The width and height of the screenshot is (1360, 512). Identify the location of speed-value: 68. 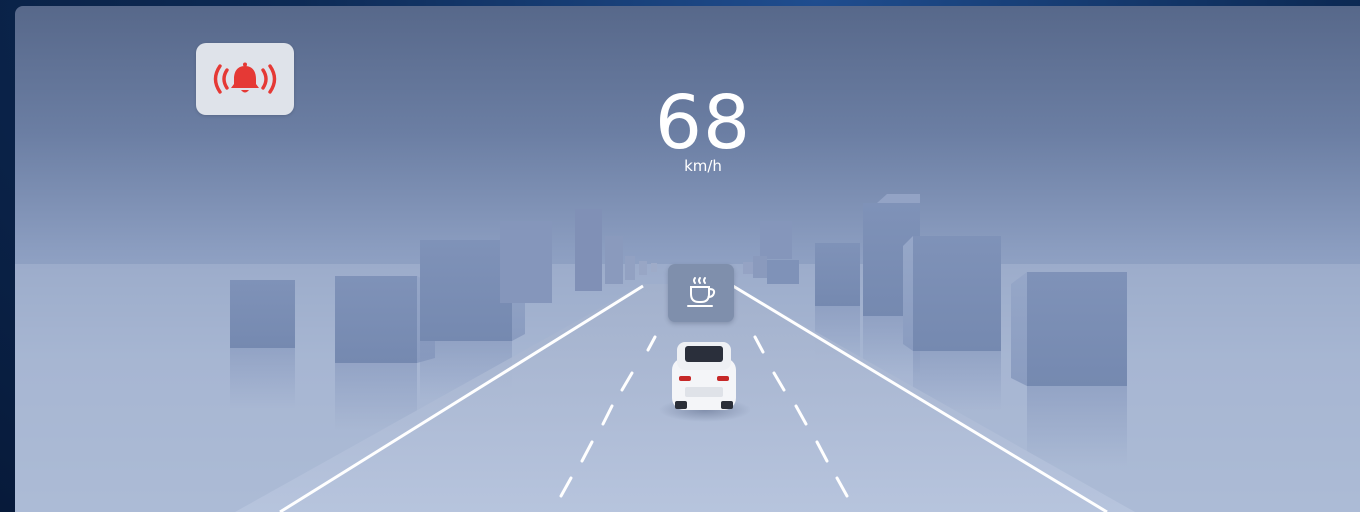
(703, 123).